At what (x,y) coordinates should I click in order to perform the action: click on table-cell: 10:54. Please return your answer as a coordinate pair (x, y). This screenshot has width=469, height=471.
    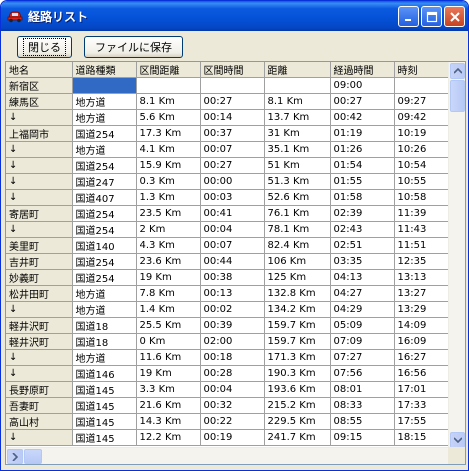
    Looking at the image, I should click on (422, 165).